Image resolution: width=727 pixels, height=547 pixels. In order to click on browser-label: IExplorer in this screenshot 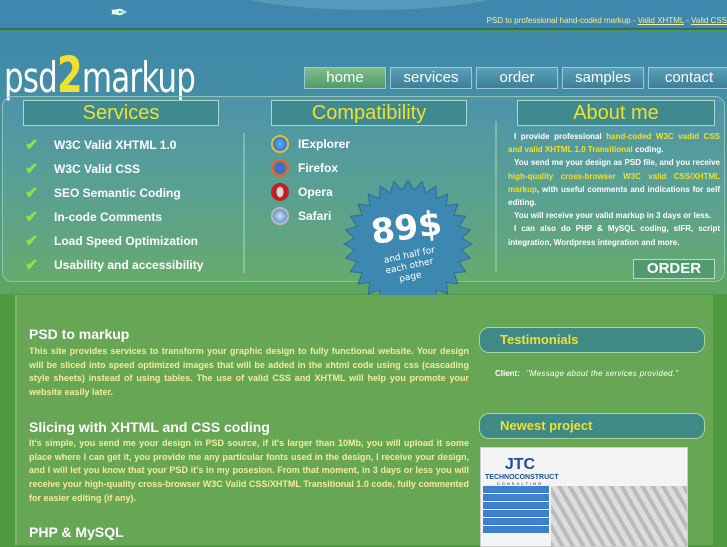, I will do `click(324, 144)`.